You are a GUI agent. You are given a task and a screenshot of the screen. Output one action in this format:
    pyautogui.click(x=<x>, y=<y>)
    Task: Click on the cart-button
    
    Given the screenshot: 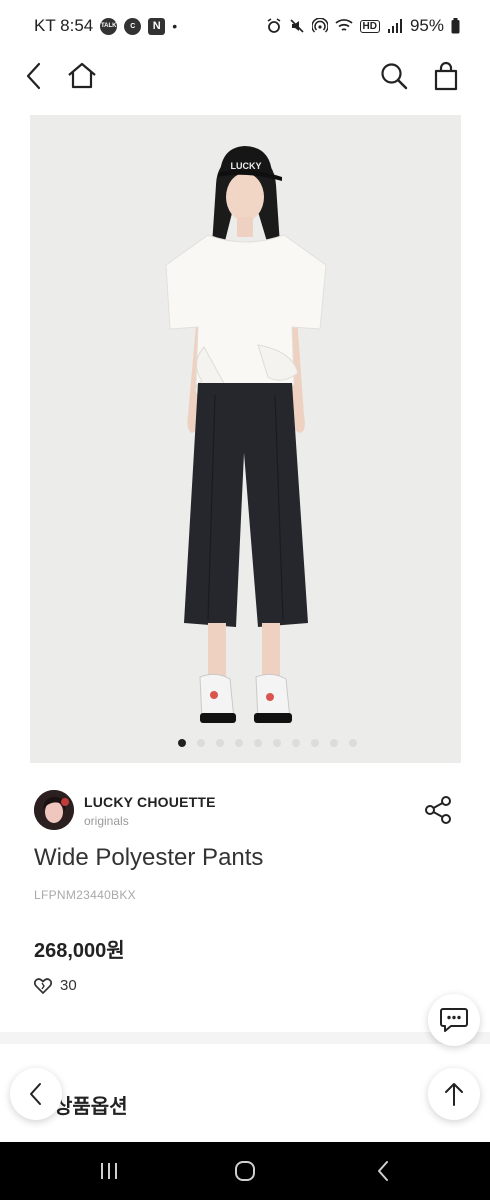 What is the action you would take?
    pyautogui.click(x=446, y=76)
    